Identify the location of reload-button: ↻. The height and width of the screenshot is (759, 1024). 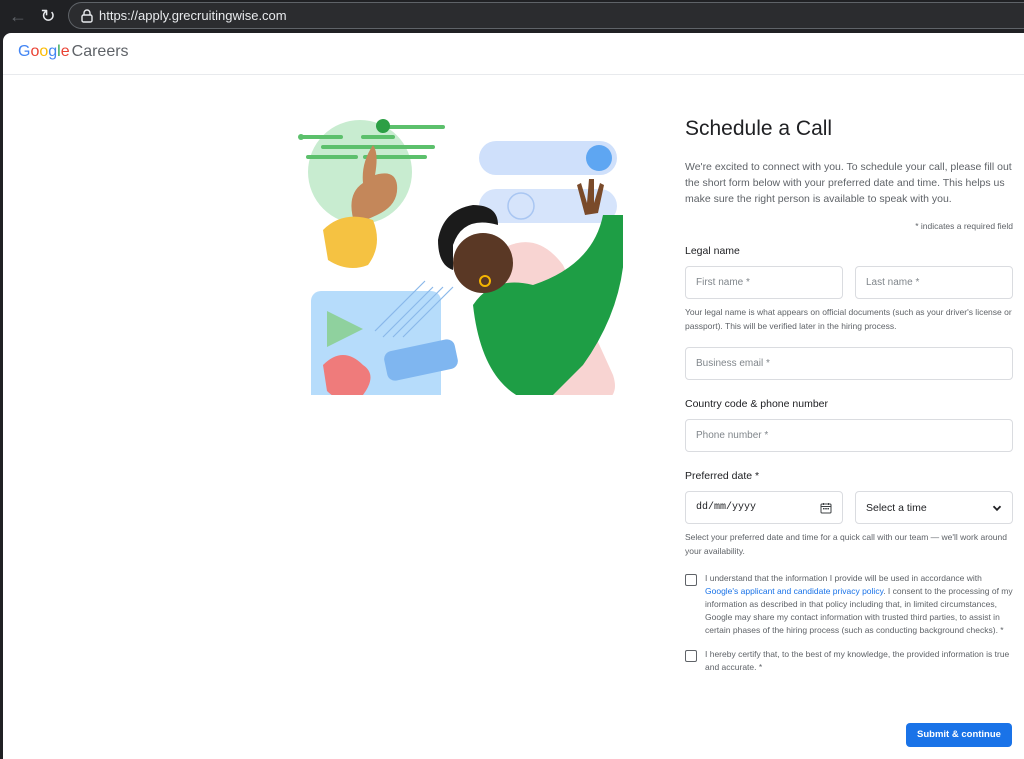
(48, 16).